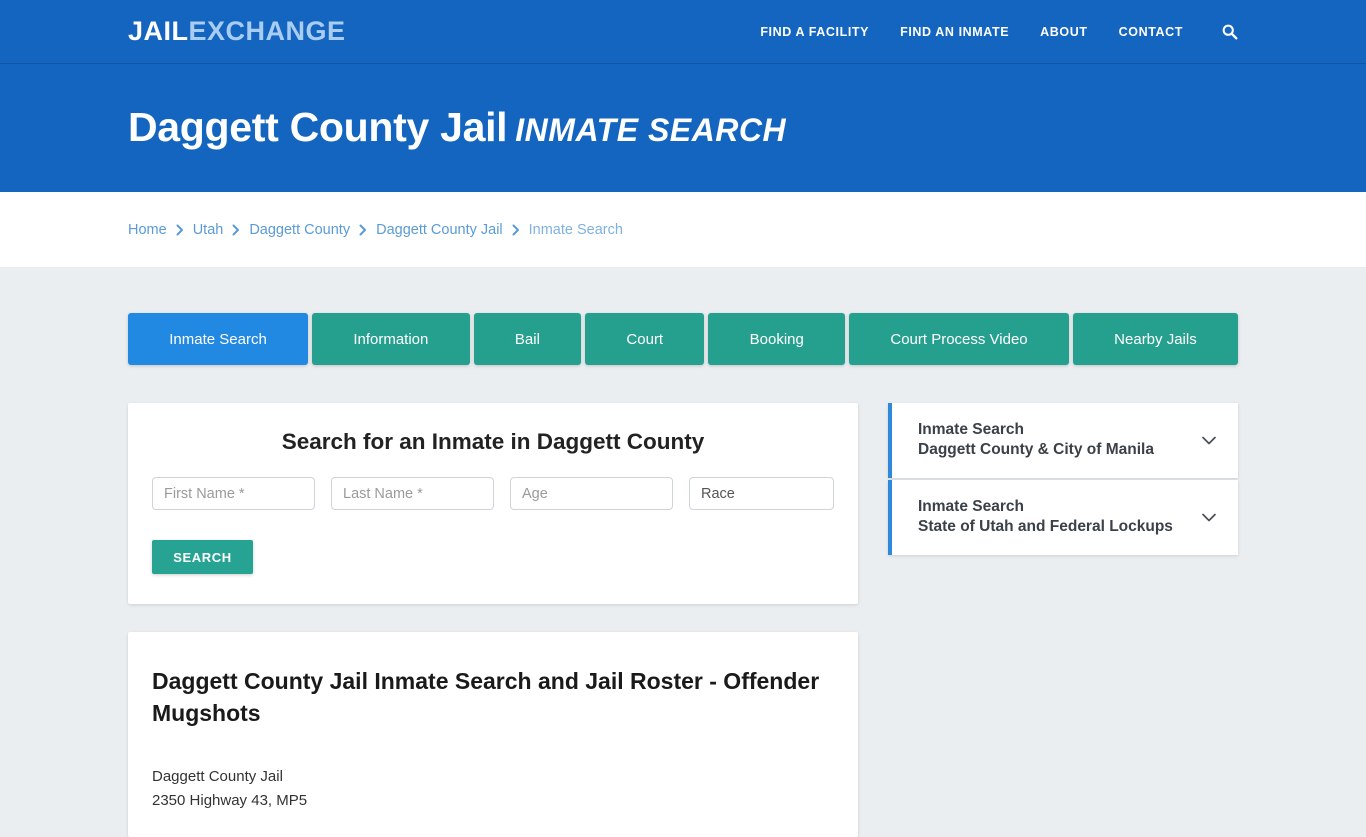 The height and width of the screenshot is (837, 1366). What do you see at coordinates (230, 801) in the screenshot?
I see `article-address-line-2: 2350 Highway 43, MP5` at bounding box center [230, 801].